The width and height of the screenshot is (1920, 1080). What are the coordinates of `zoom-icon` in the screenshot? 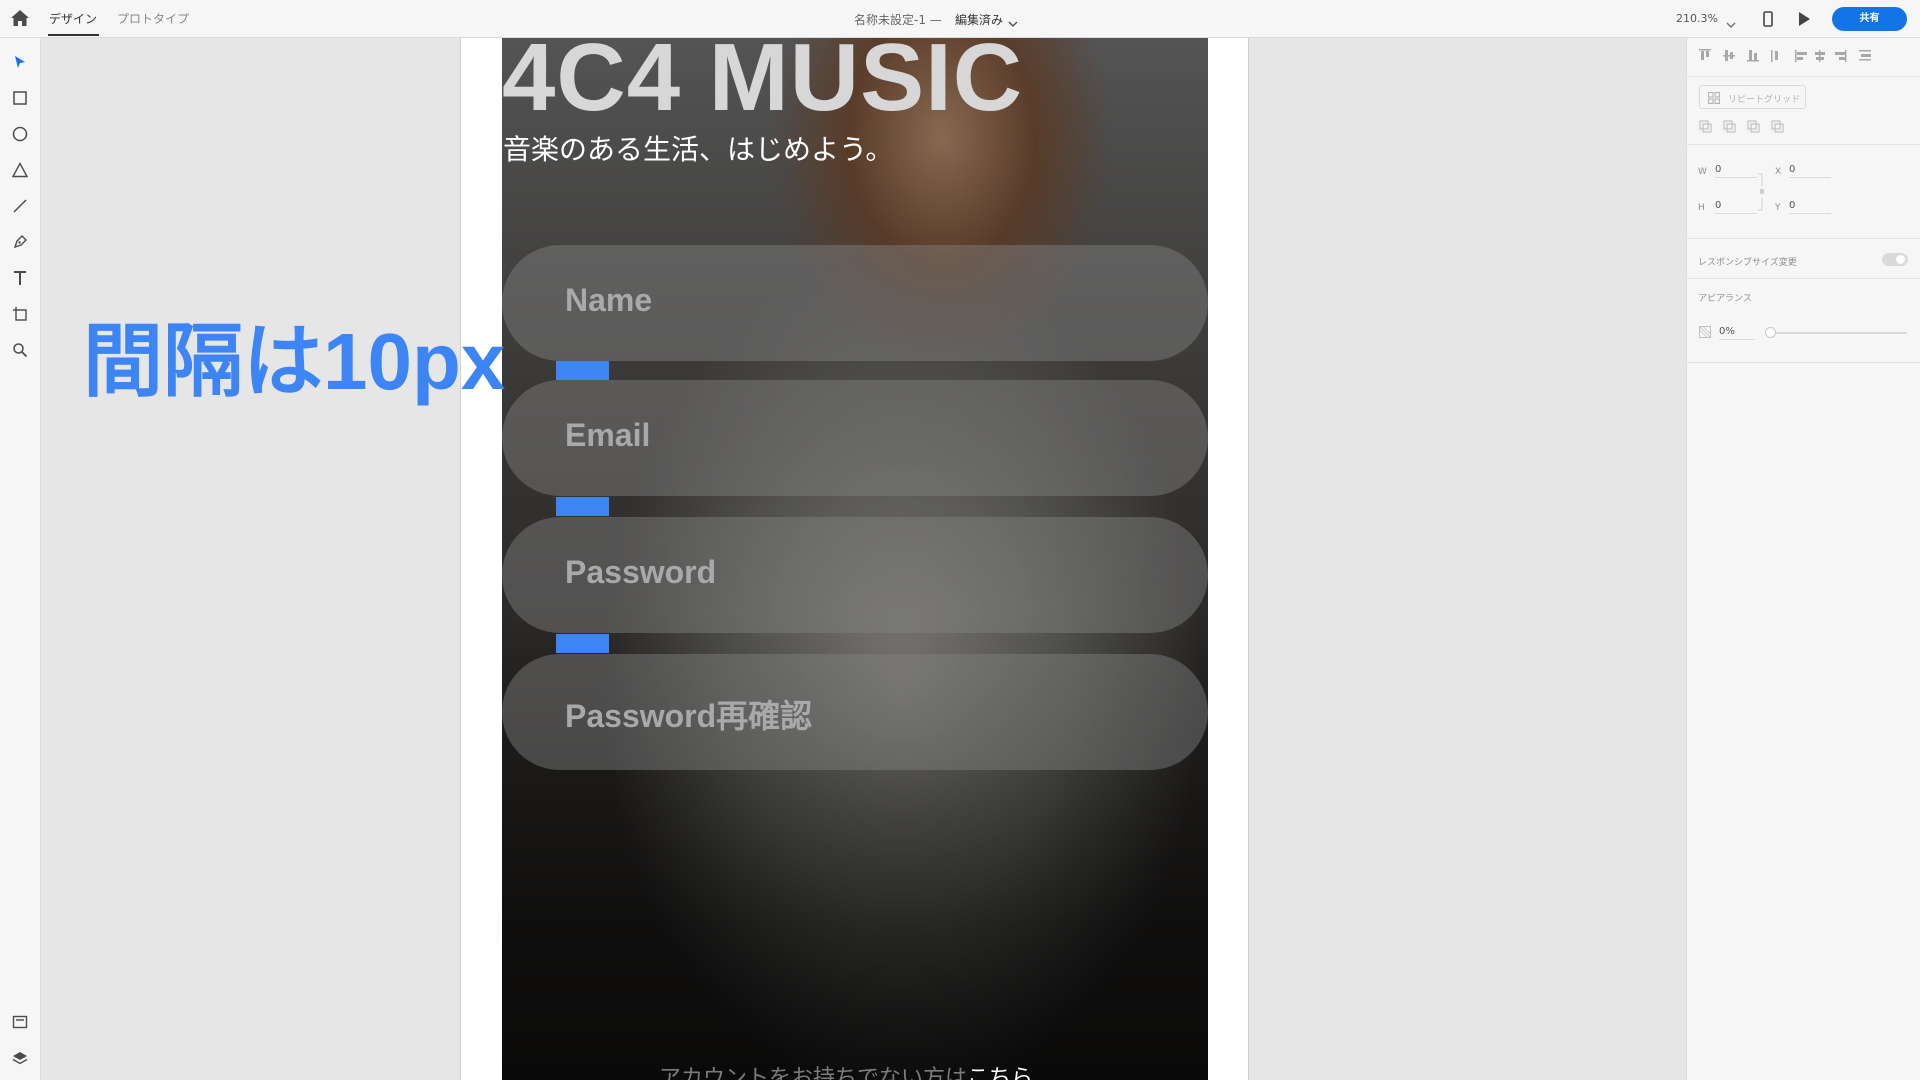 It's located at (20, 350).